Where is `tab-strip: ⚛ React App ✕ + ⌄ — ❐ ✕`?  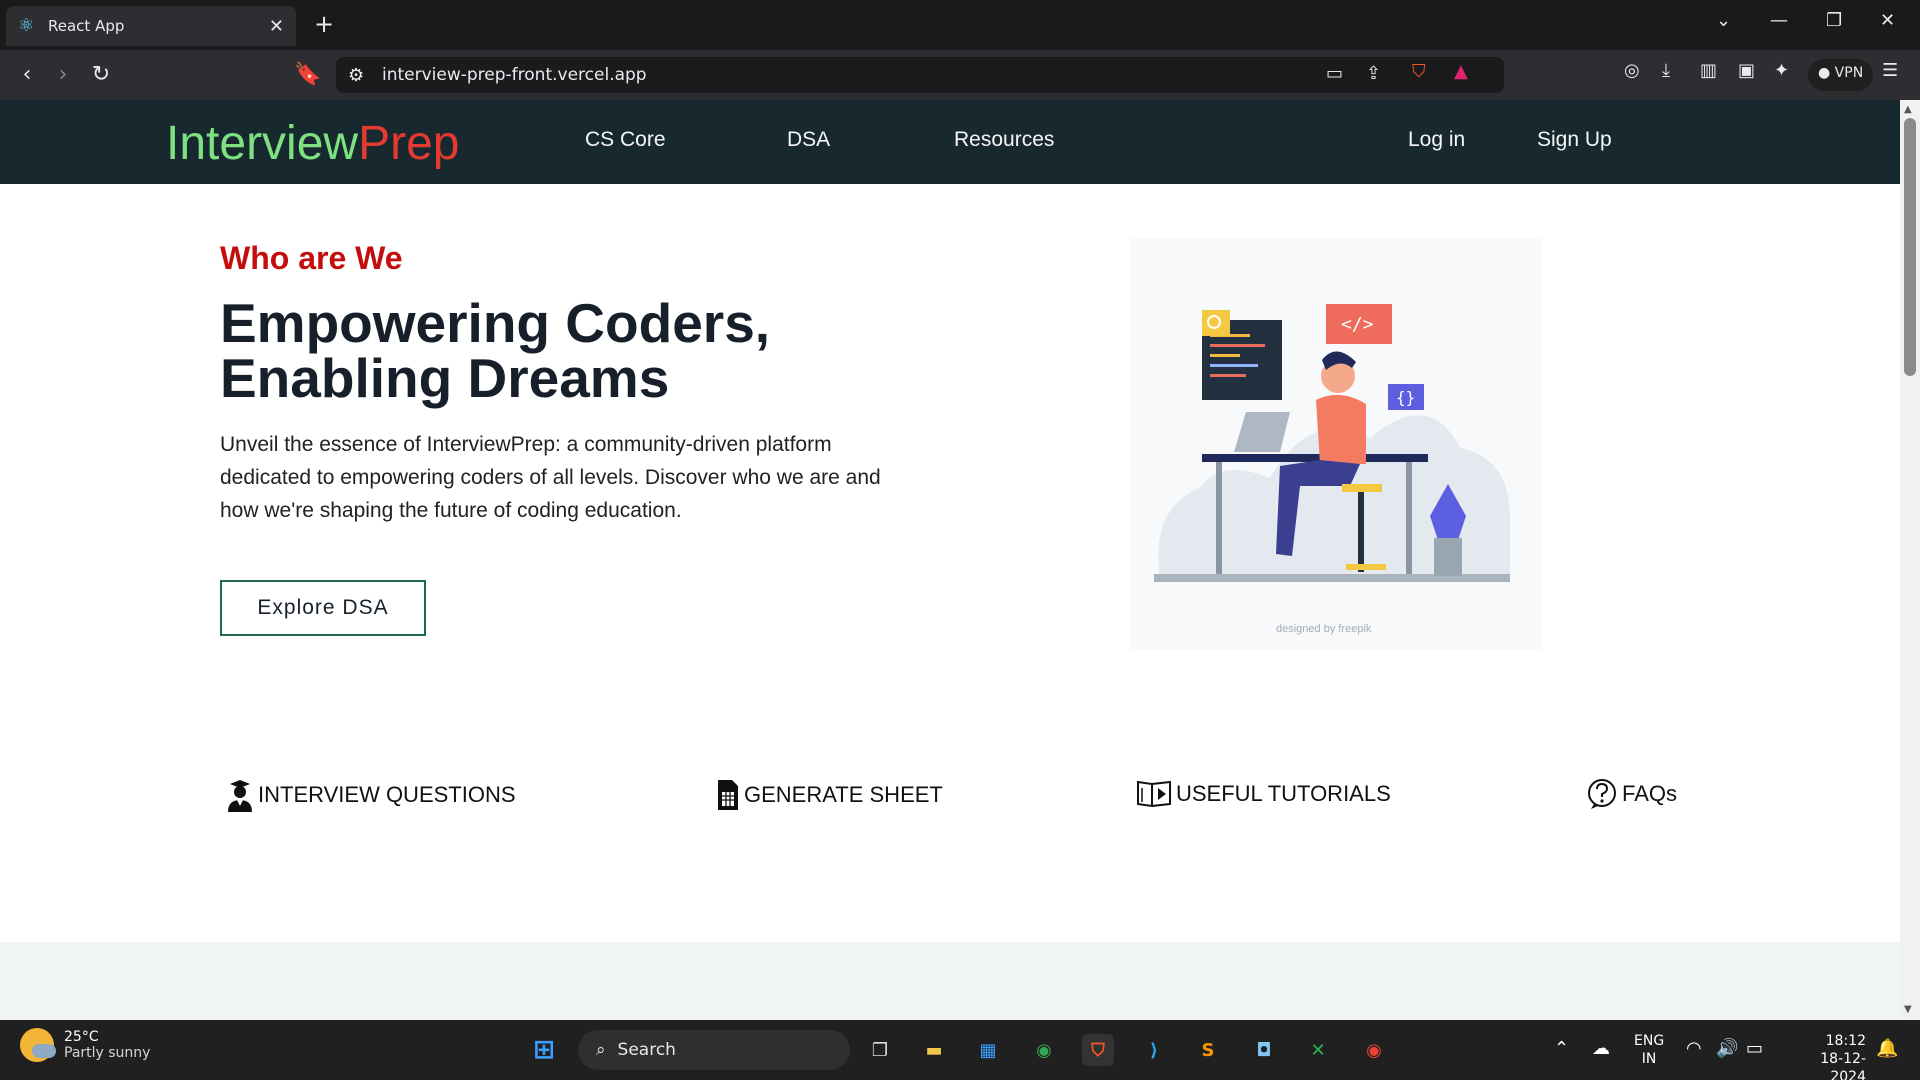 tab-strip: ⚛ React App ✕ + ⌄ — ❐ ✕ is located at coordinates (960, 25).